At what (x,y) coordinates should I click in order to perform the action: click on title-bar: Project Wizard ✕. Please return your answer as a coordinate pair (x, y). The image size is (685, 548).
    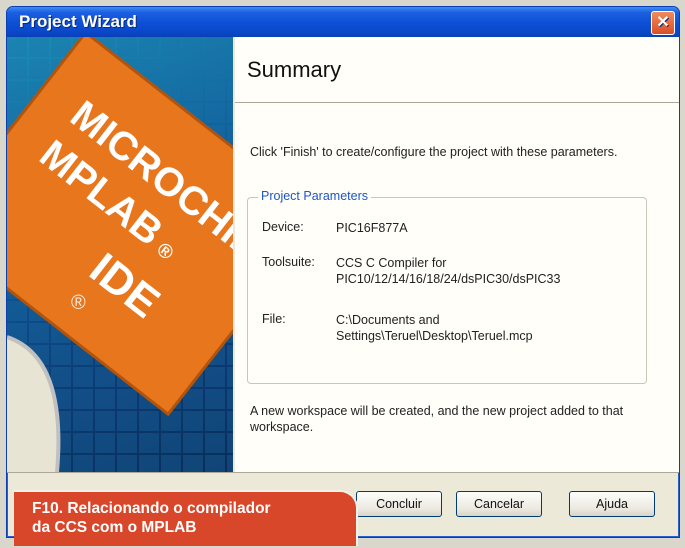
    Looking at the image, I should click on (343, 22).